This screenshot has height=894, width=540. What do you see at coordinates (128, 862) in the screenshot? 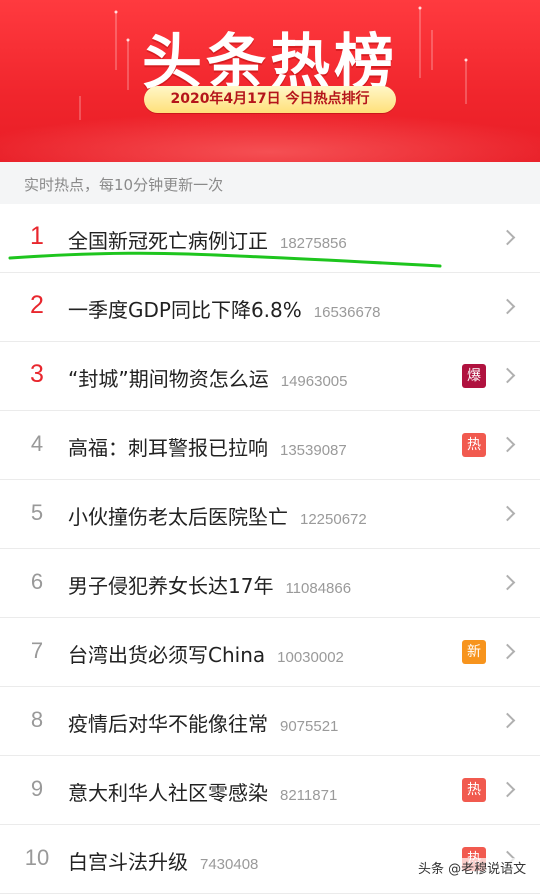
I see `item-title: 白宫斗法升级` at bounding box center [128, 862].